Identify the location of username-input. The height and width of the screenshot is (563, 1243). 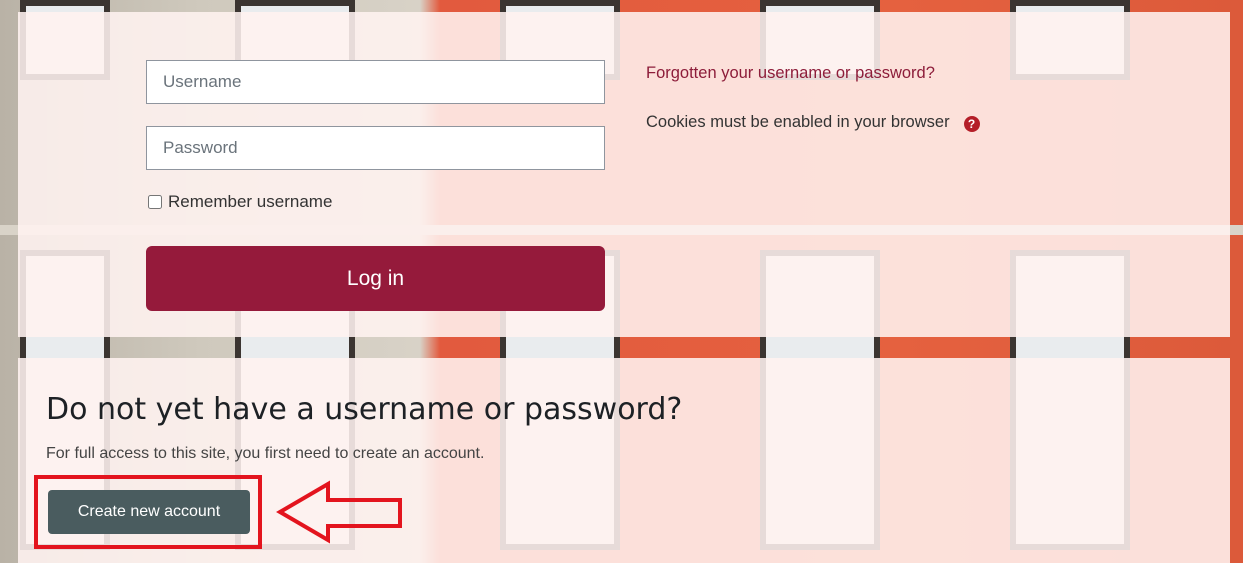
(375, 82).